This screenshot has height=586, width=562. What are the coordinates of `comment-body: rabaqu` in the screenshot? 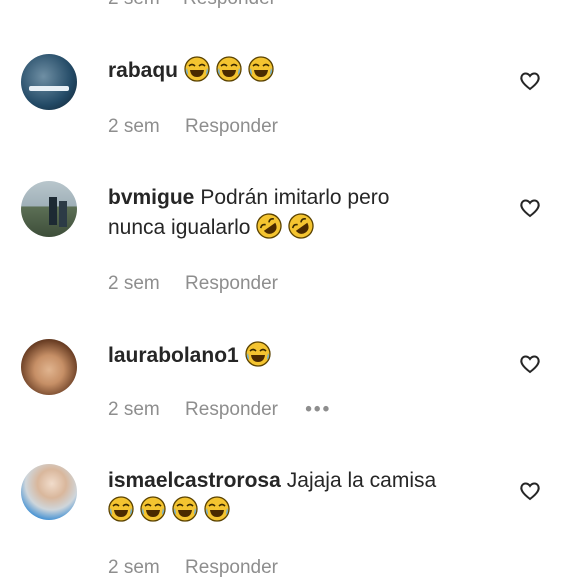 It's located at (298, 71).